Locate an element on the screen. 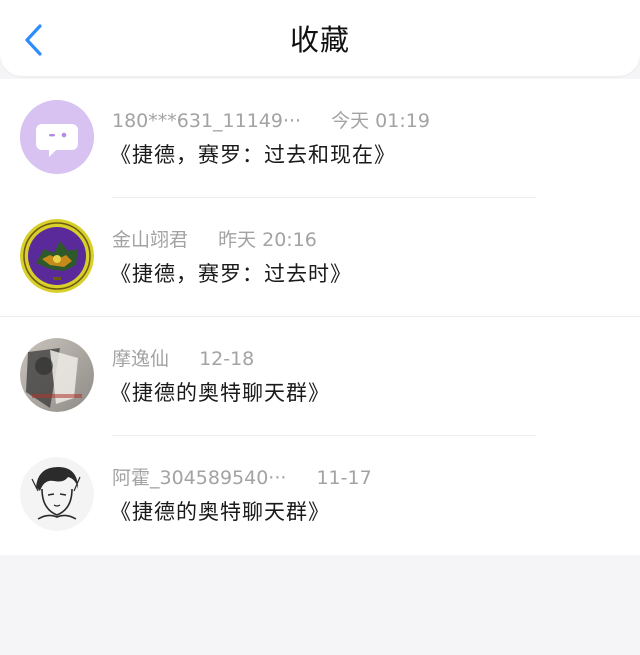  sender-name: 180***631_11149··· is located at coordinates (207, 121).